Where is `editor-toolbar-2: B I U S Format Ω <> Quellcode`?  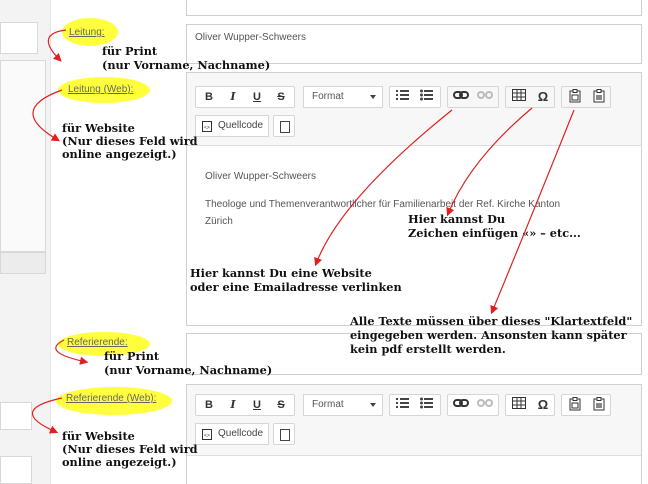
editor-toolbar-2: B I U S Format Ω <> Quellcode is located at coordinates (414, 420).